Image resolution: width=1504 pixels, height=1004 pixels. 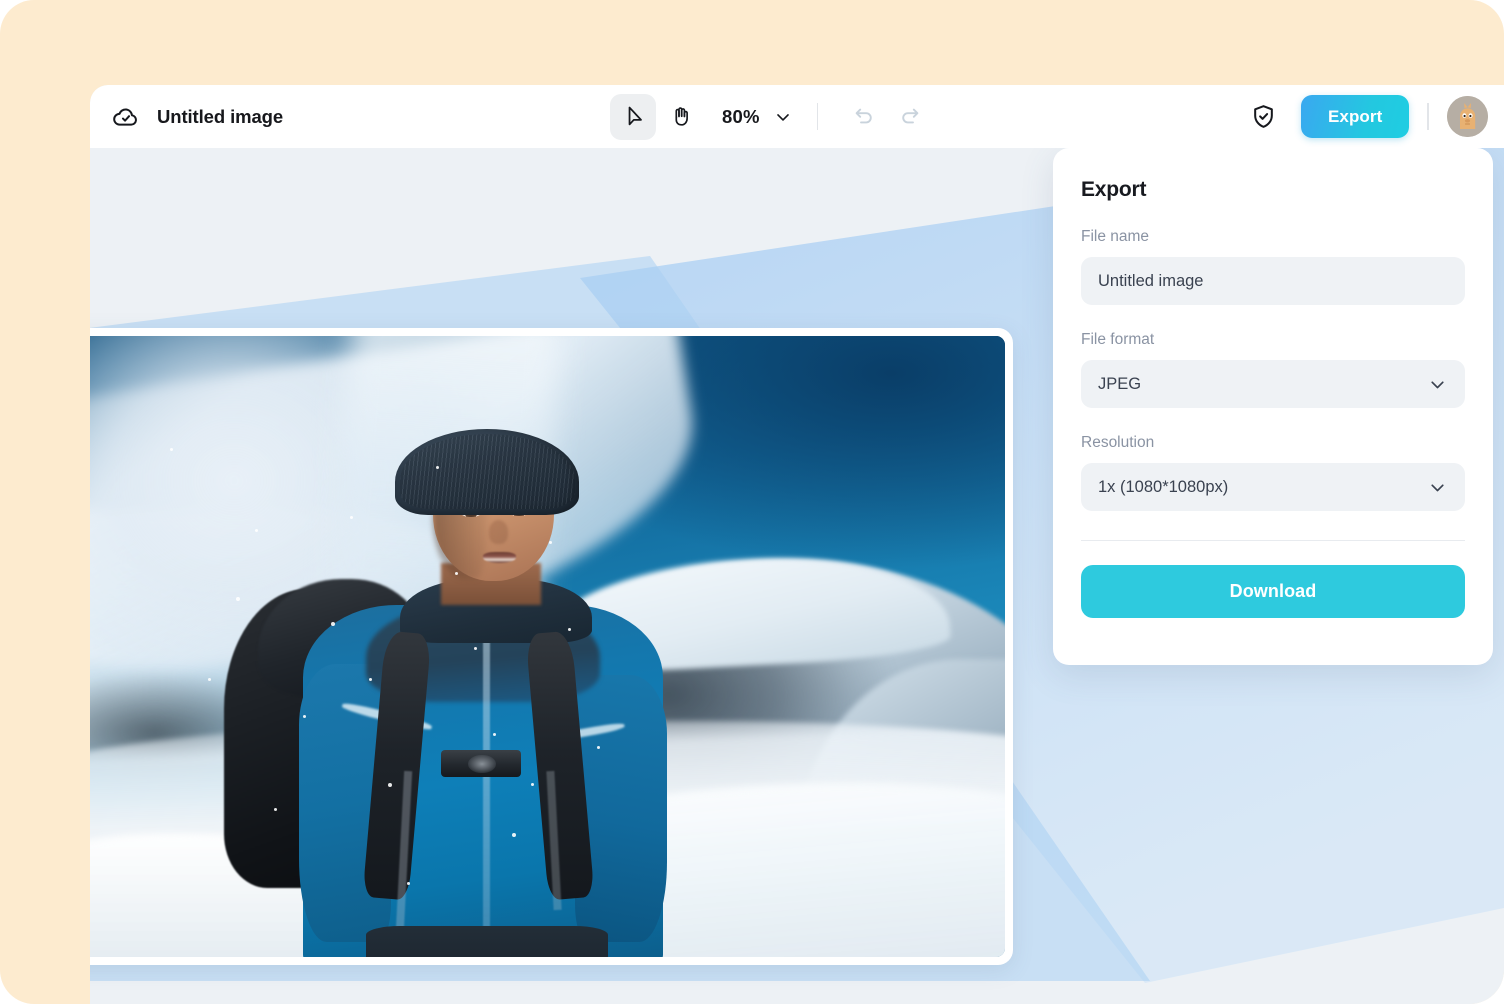 I want to click on header-divider-right, so click(x=1428, y=116).